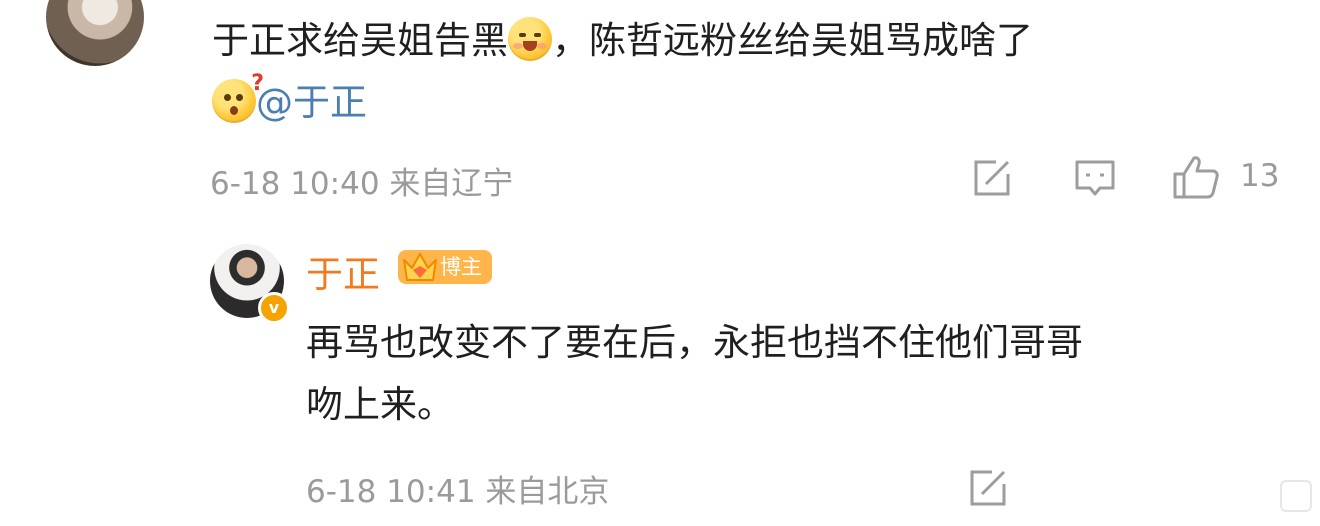  Describe the element at coordinates (547, 492) in the screenshot. I see `reply-location: 来自北京` at that location.